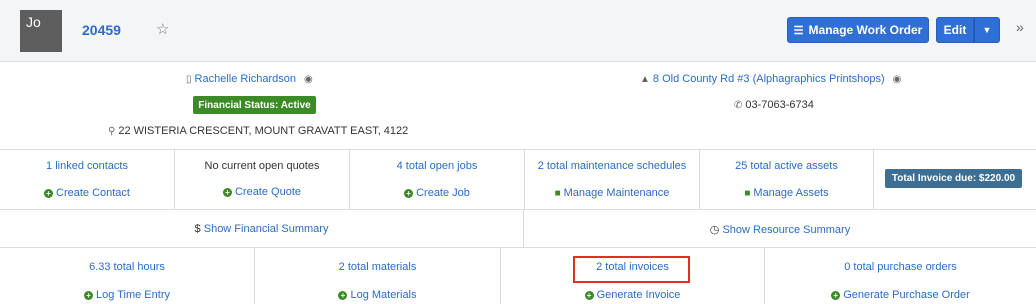 This screenshot has height=304, width=1036. What do you see at coordinates (437, 180) in the screenshot?
I see `jobs-cell: 4 total open jobs + Create Job` at bounding box center [437, 180].